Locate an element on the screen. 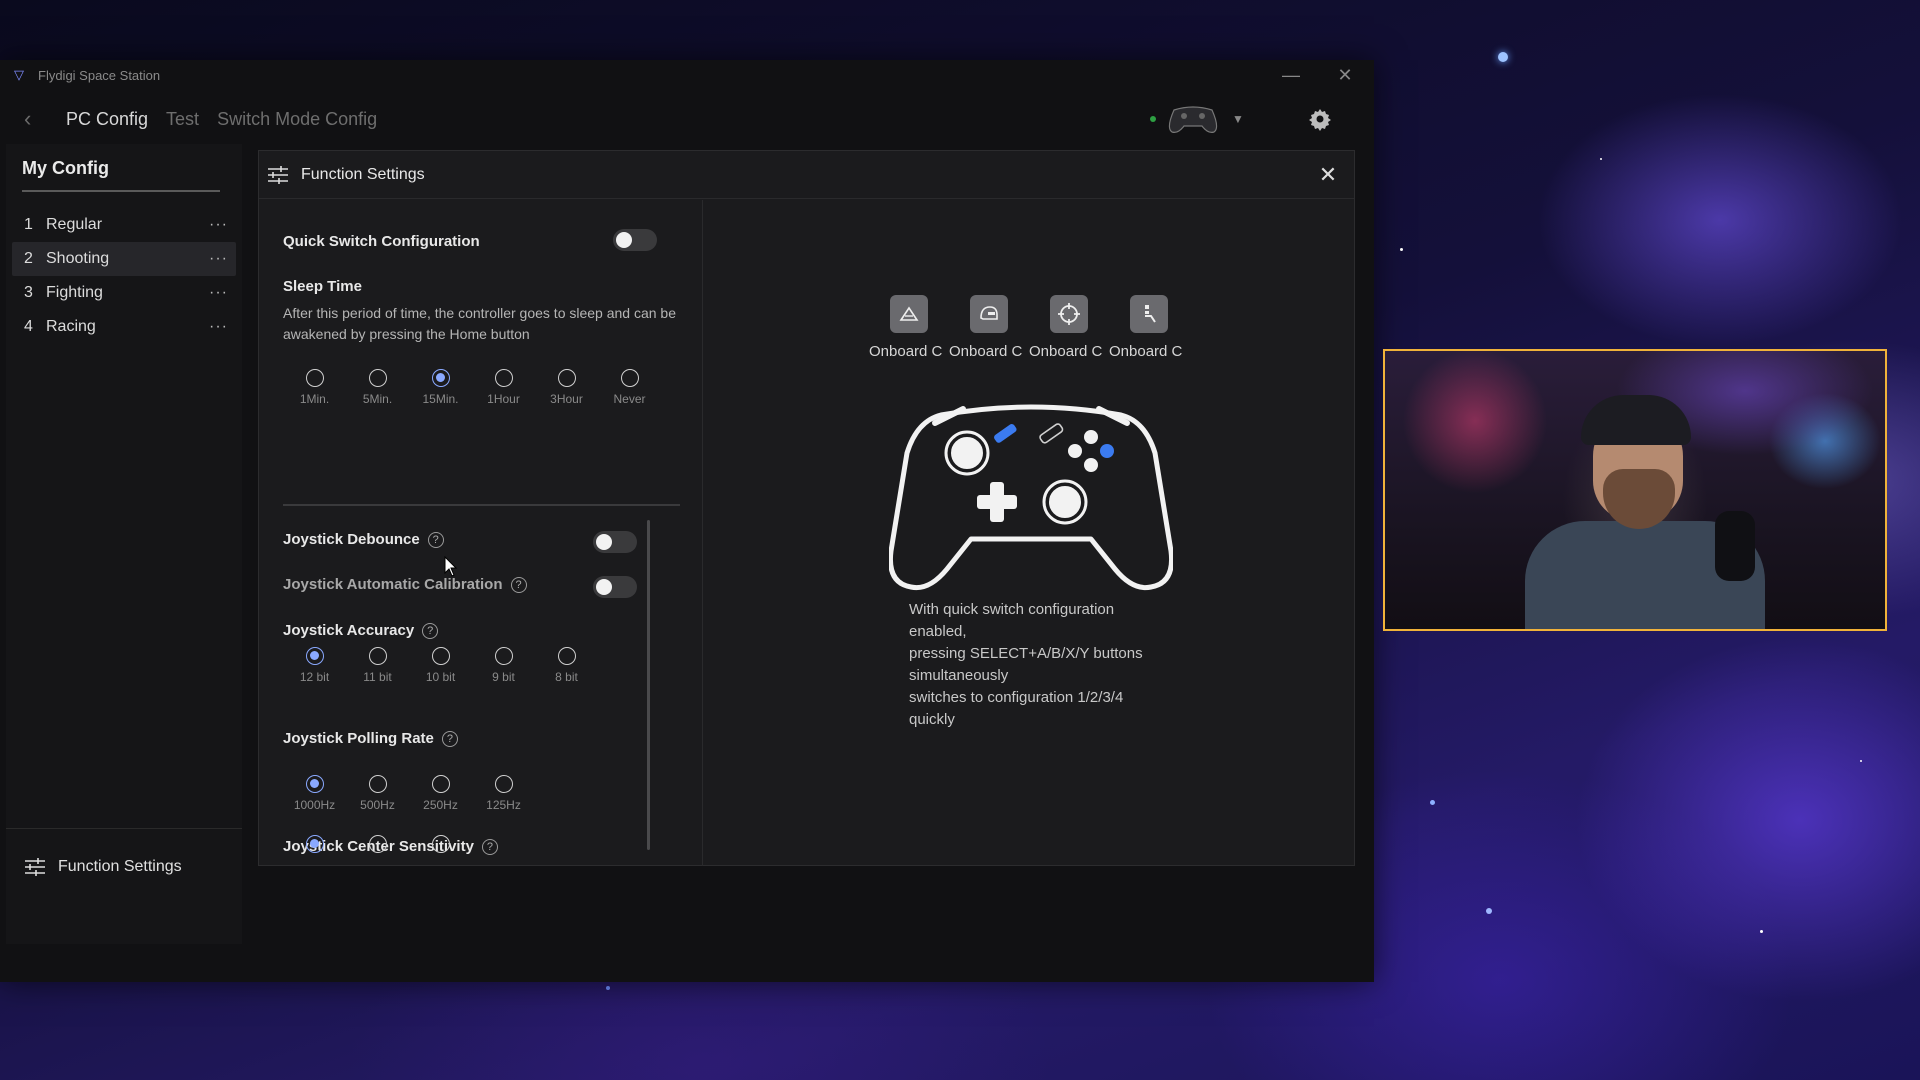  config-label: Shooting is located at coordinates (78, 258).